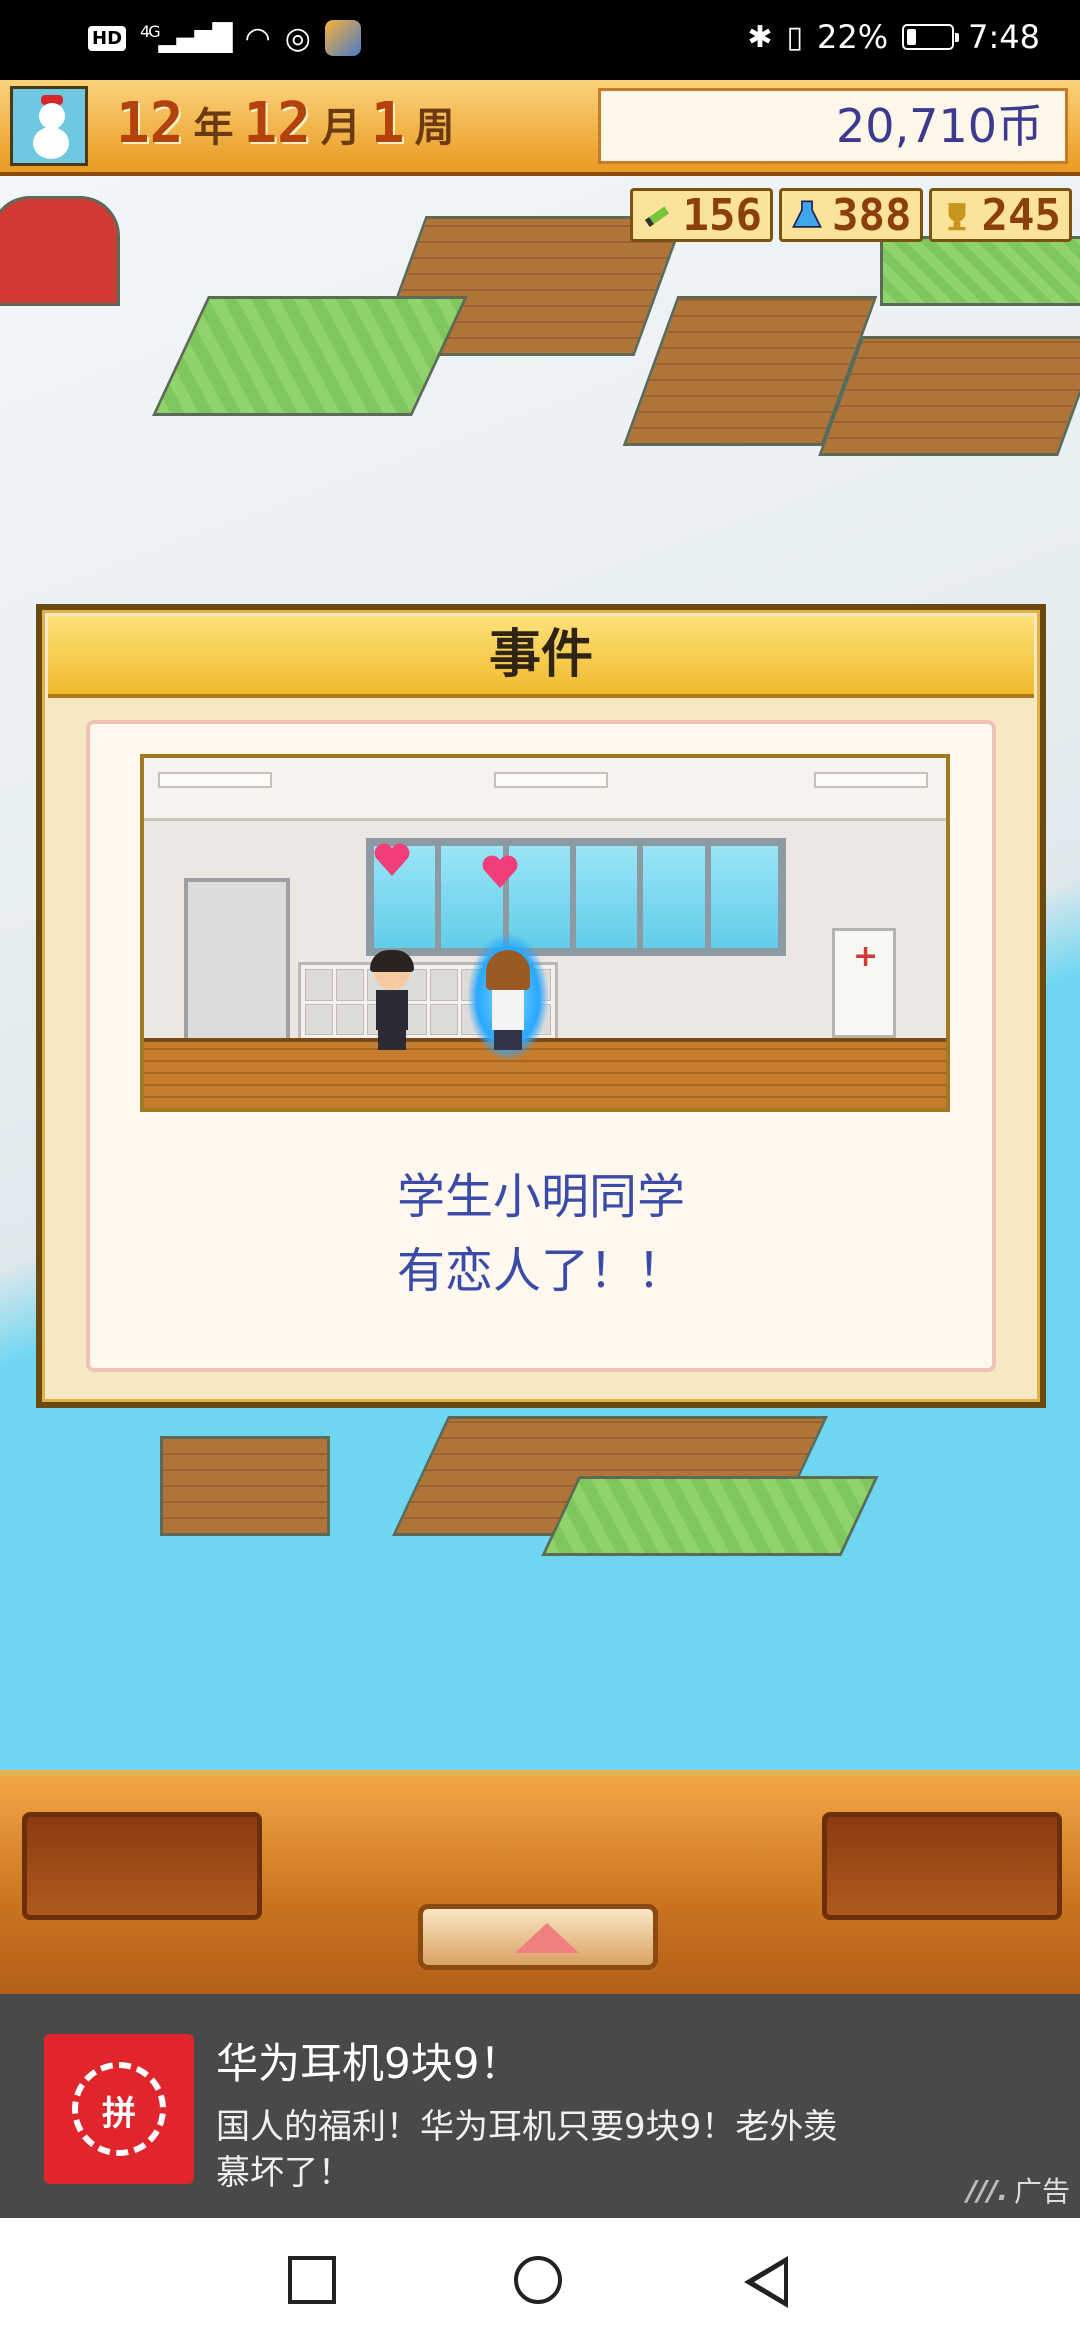  I want to click on trophy-resource: 245, so click(1000, 215).